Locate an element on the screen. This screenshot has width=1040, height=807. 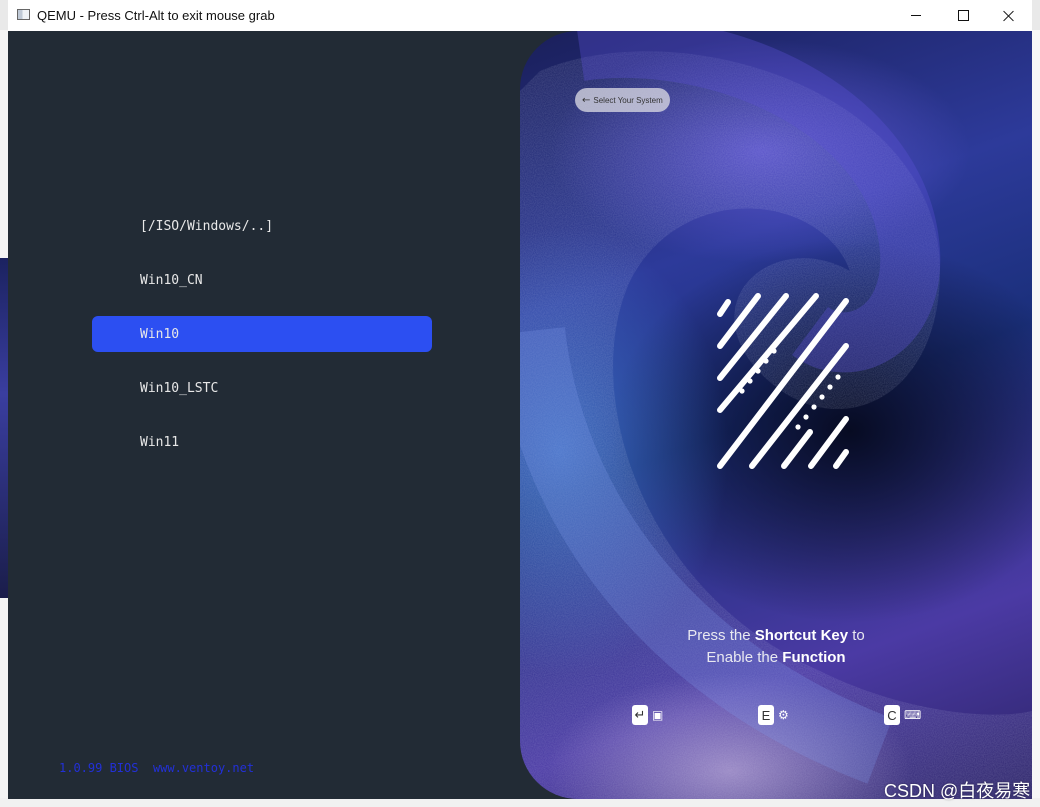
select-system-back-button: ← Select Your System is located at coordinates (622, 100).